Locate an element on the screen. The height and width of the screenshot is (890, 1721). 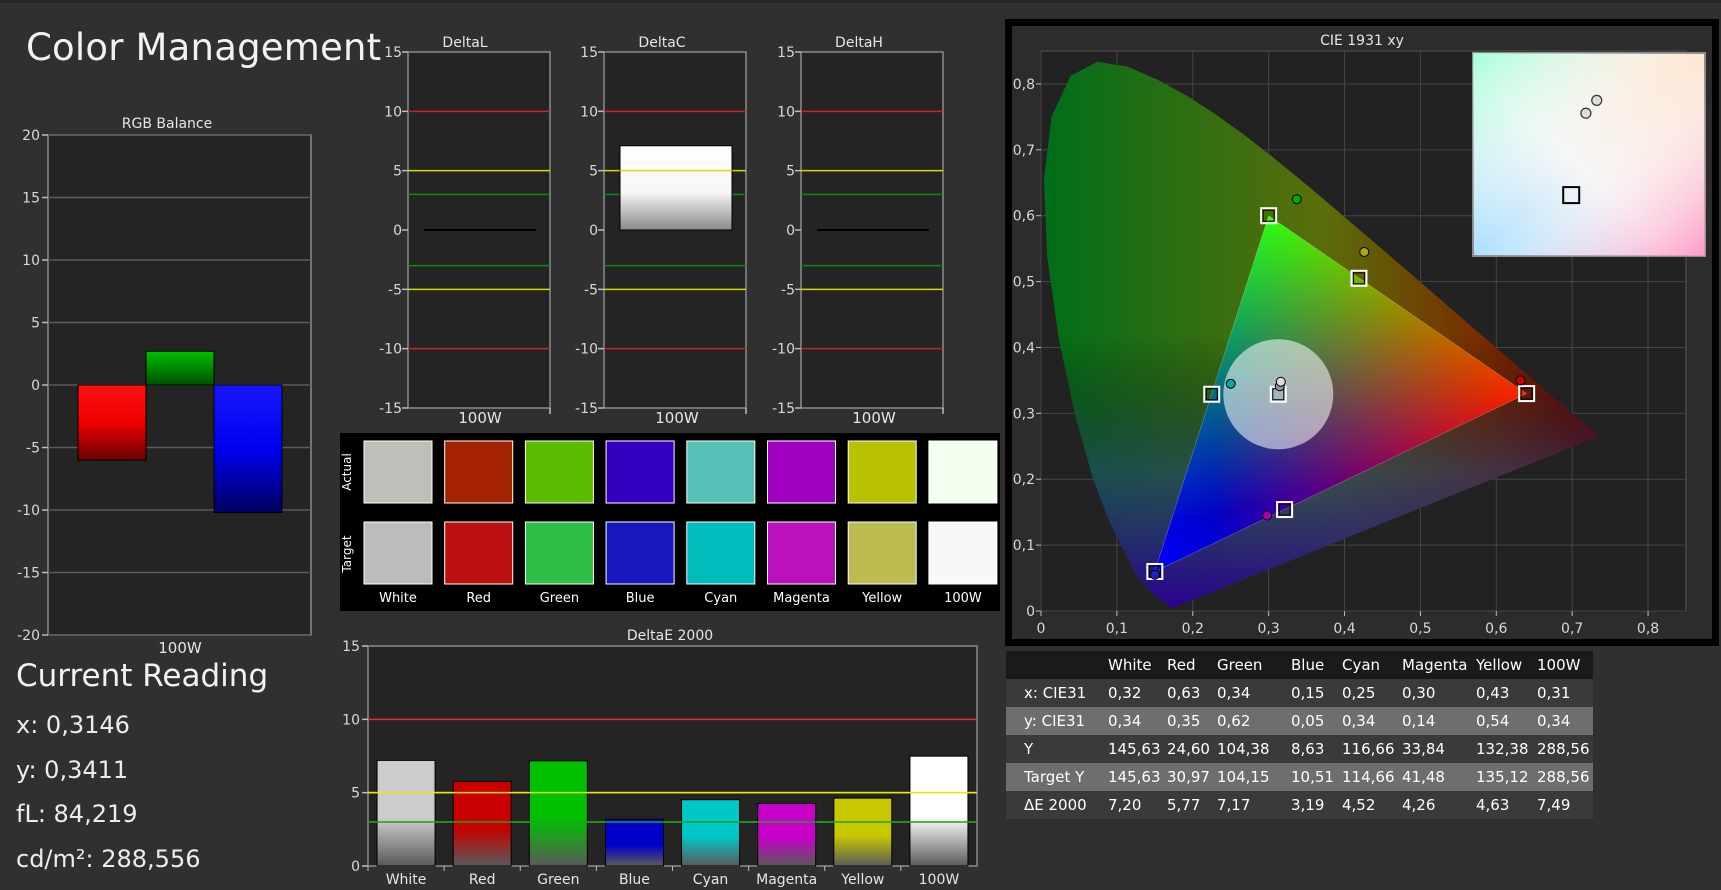
delta-h-tick-label: 10 is located at coordinates (786, 112).